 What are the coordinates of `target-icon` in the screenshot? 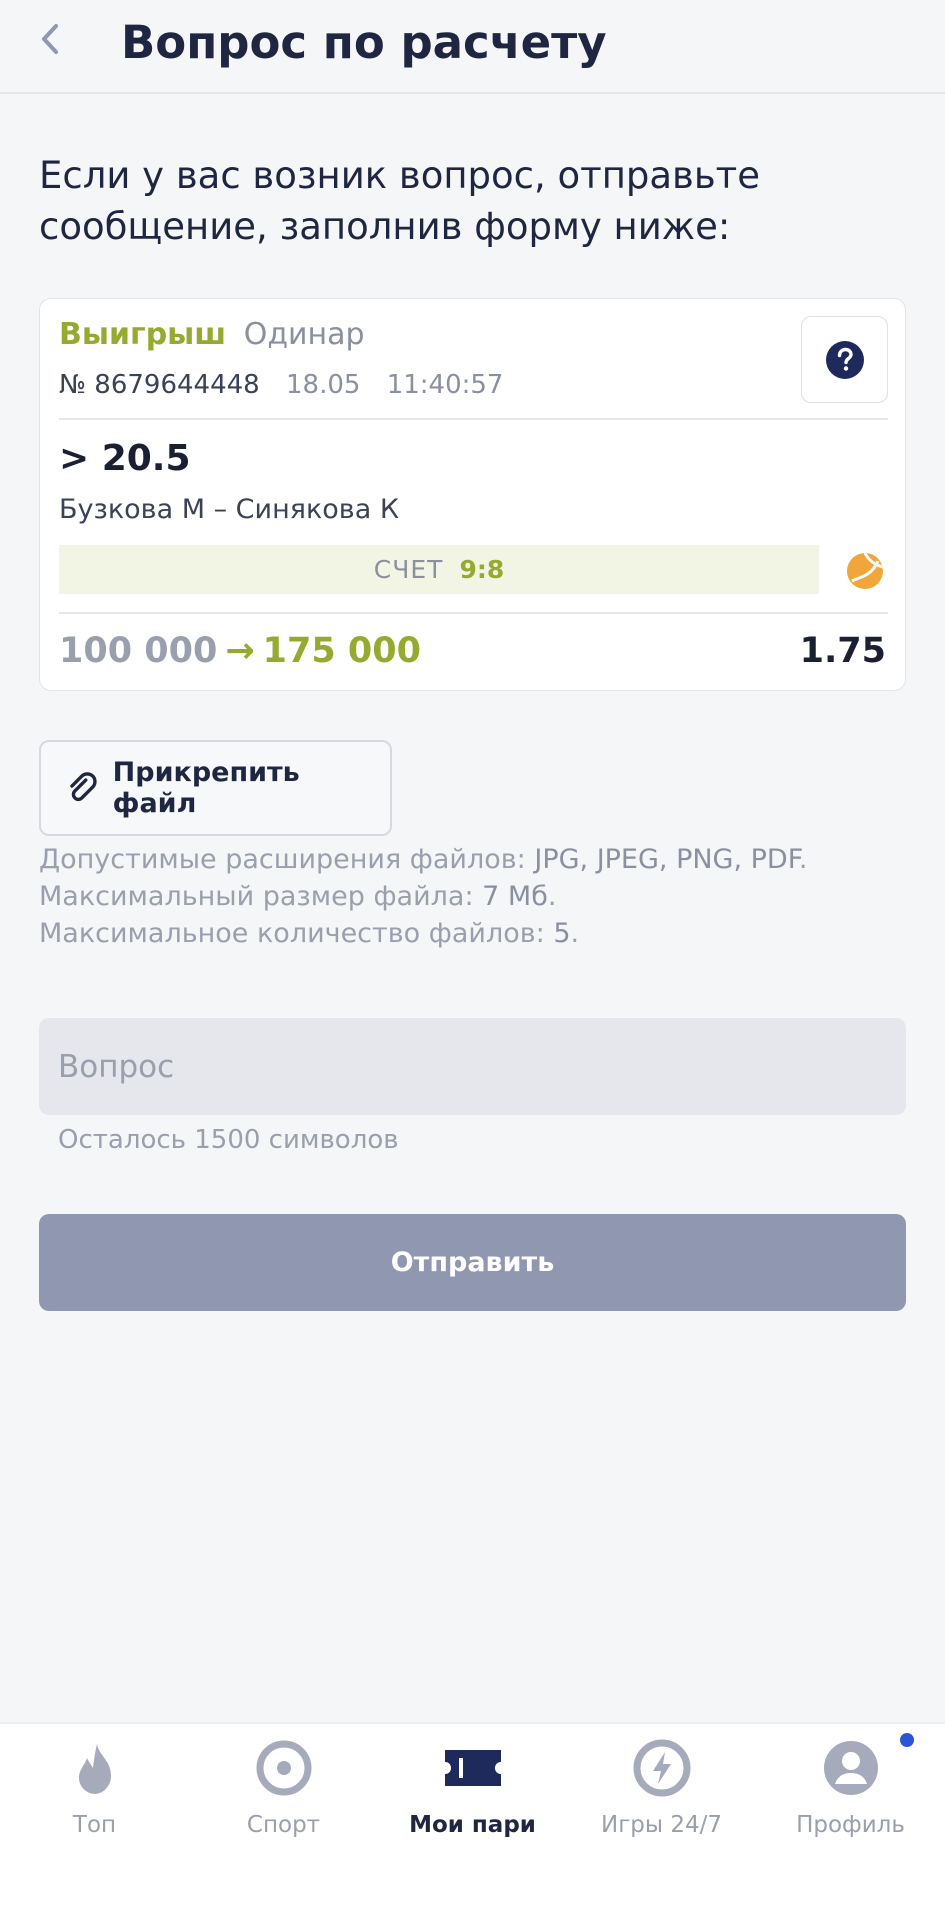 It's located at (283, 1768).